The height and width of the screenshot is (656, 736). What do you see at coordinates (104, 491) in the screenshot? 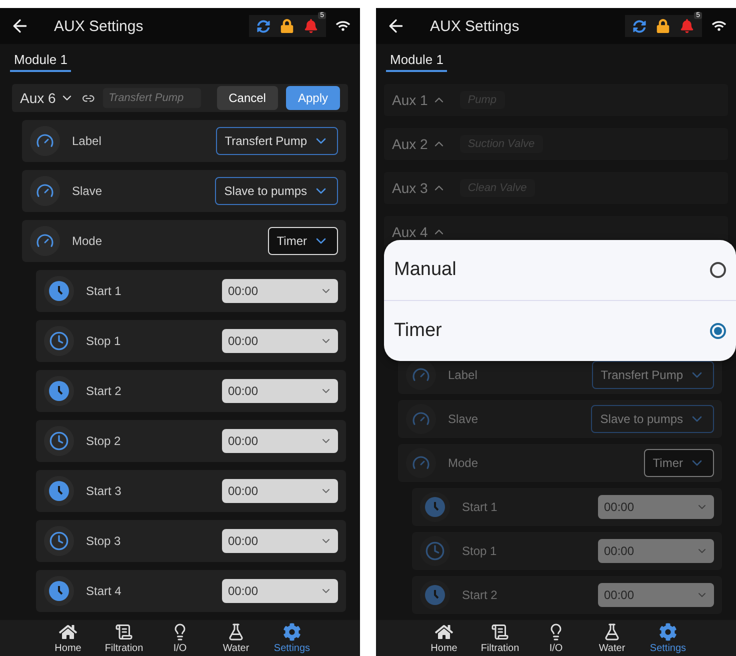
I see `time-label: Start 3` at bounding box center [104, 491].